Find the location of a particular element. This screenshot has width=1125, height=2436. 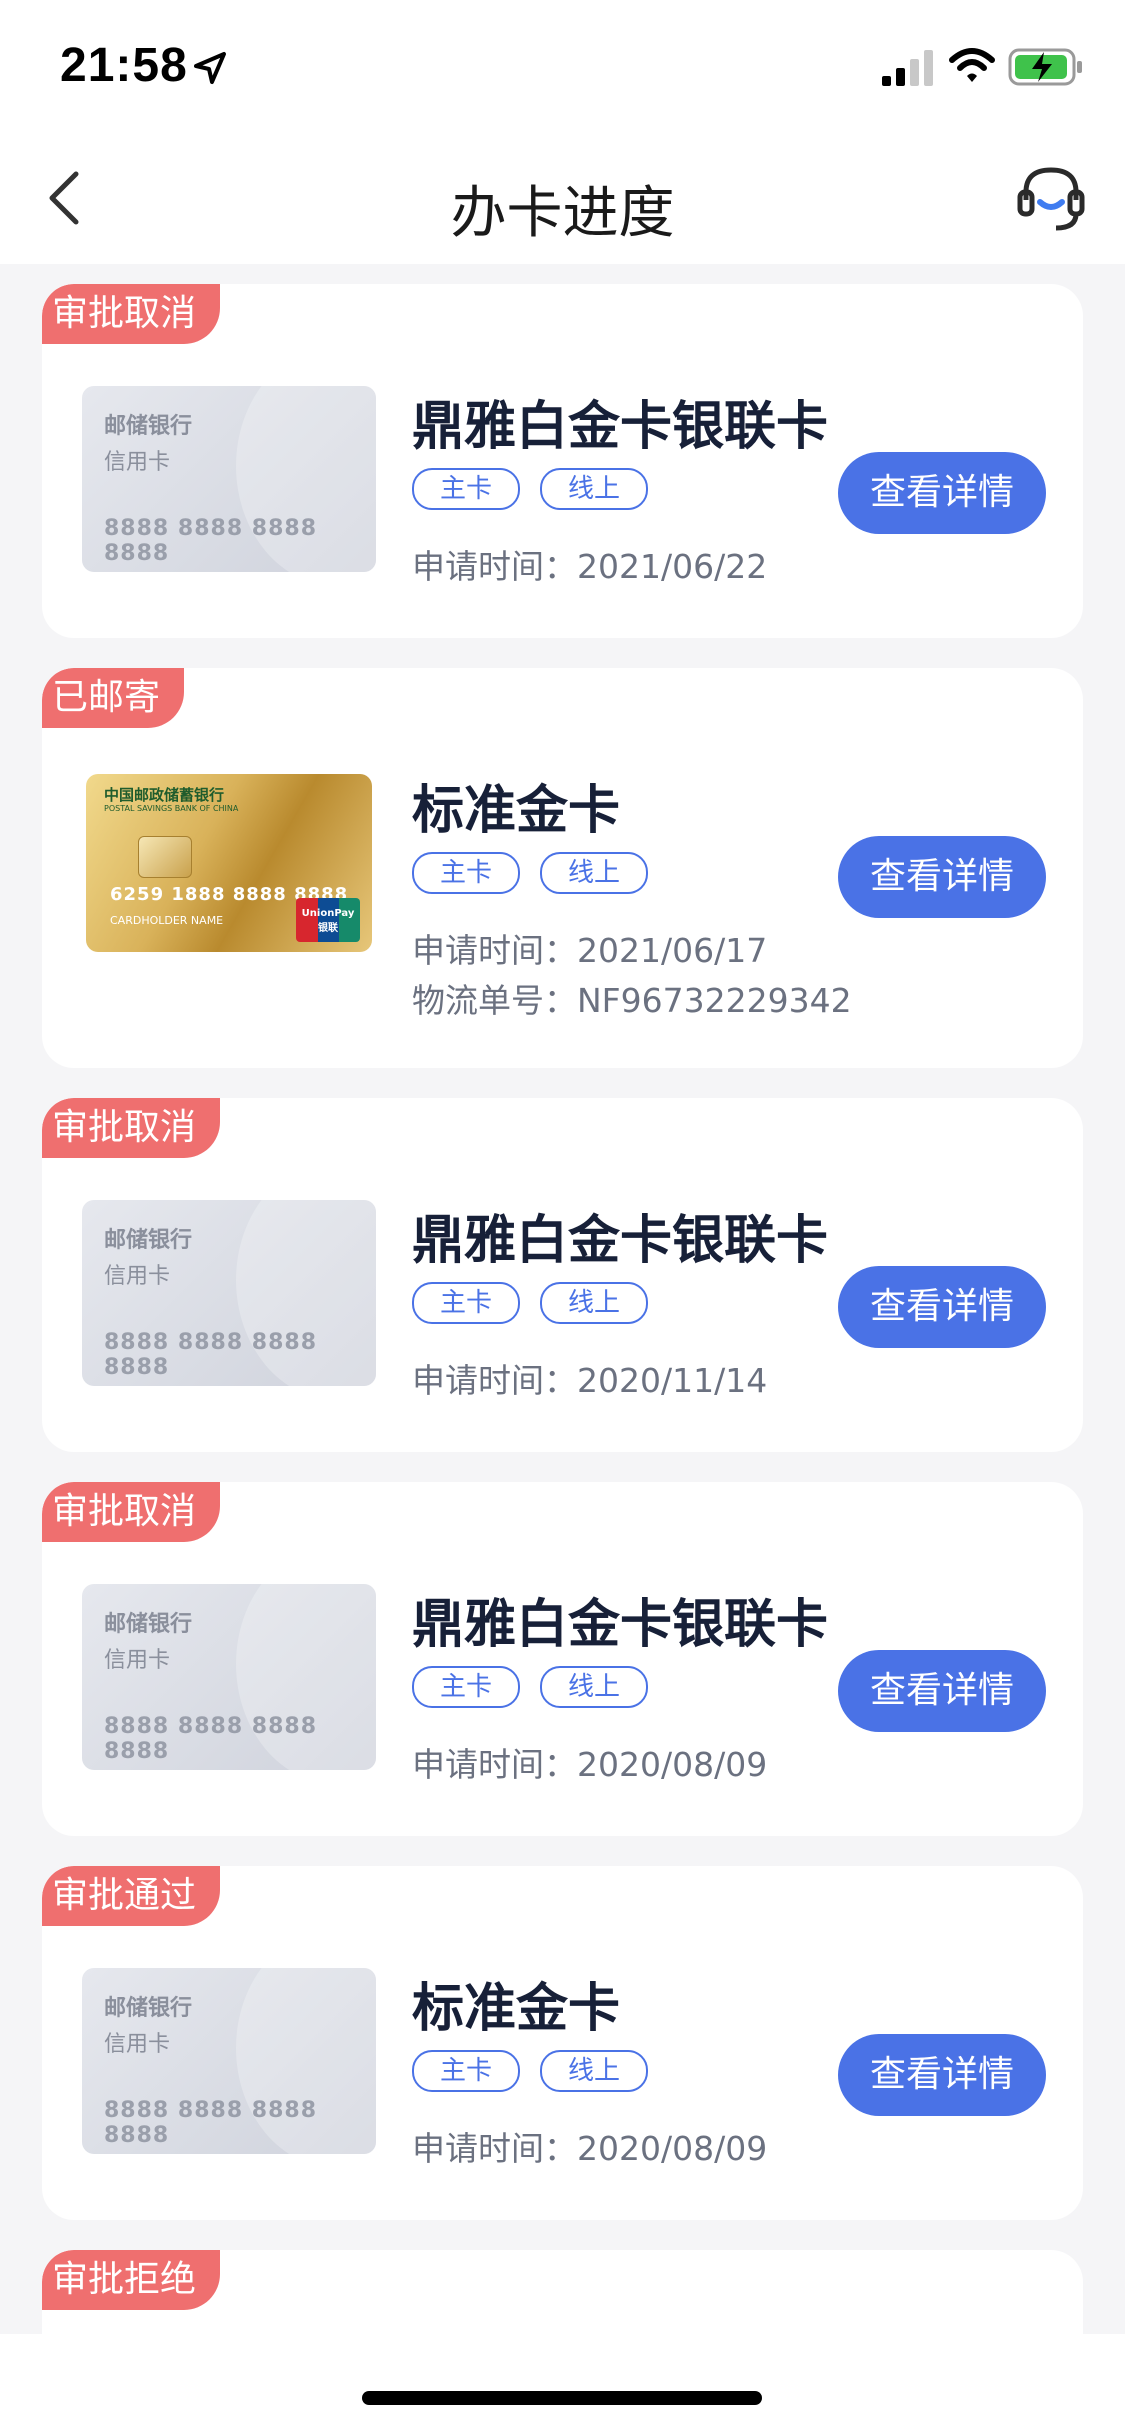

card-chip-icon is located at coordinates (165, 857).